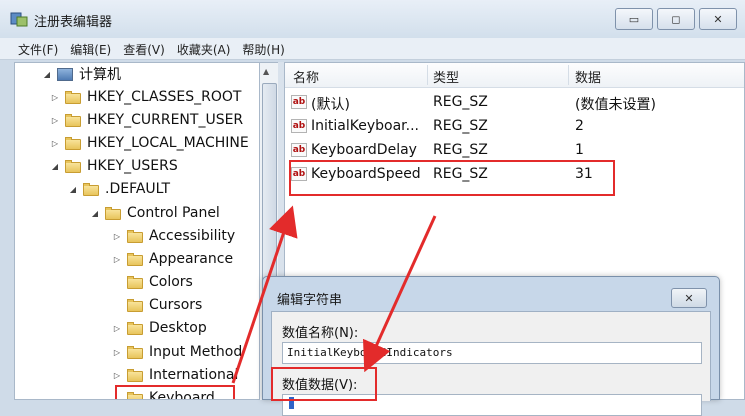  I want to click on tree-node-colors: Colors, so click(152, 282).